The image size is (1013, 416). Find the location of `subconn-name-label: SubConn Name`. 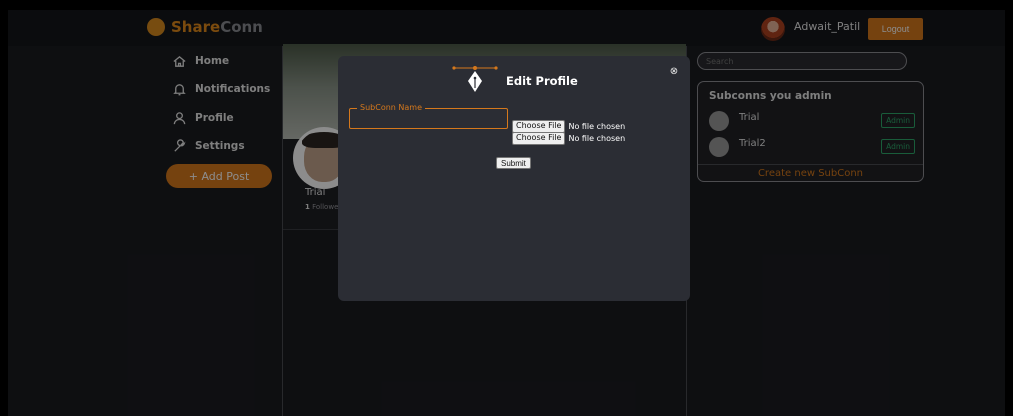

subconn-name-label: SubConn Name is located at coordinates (391, 107).